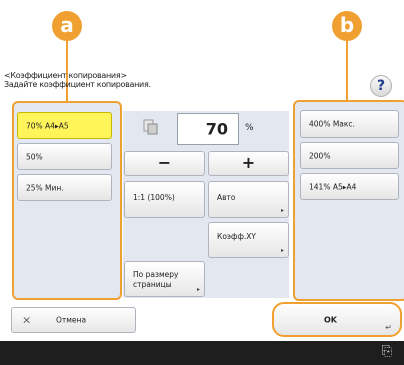  What do you see at coordinates (77, 84) in the screenshot?
I see `page-subtitle: Задайте коэффициент копирования.` at bounding box center [77, 84].